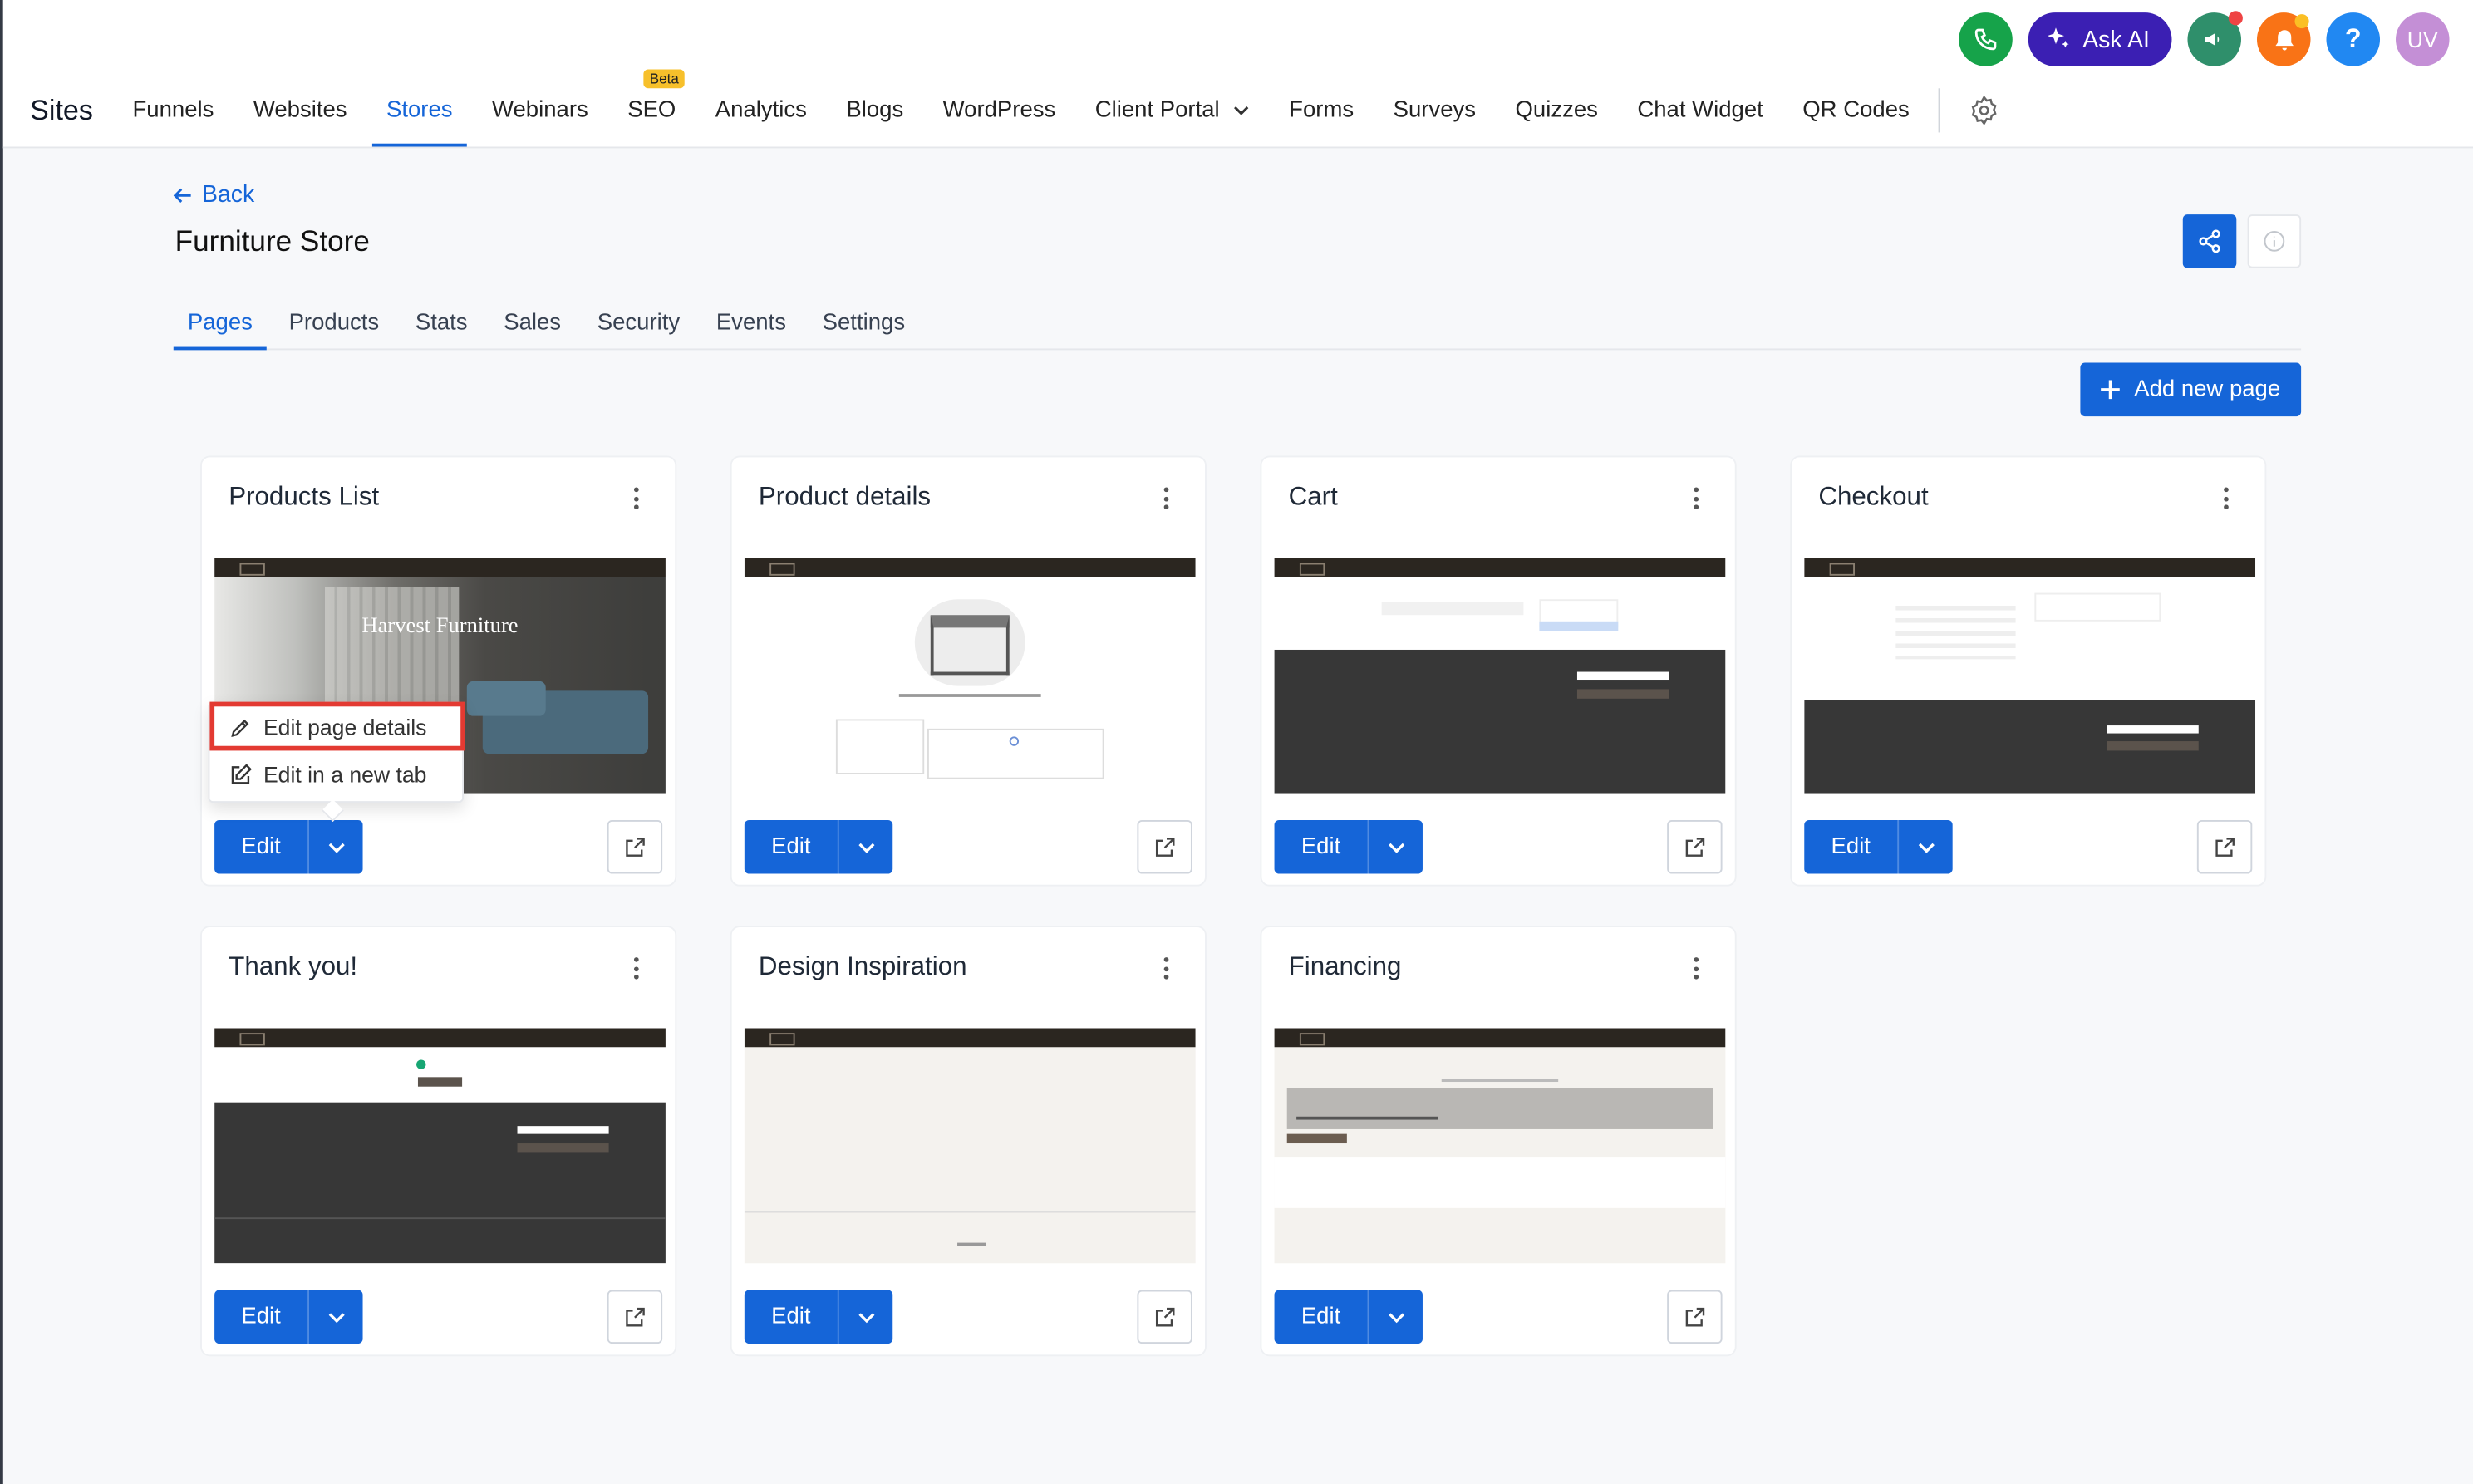 The image size is (2473, 1484). Describe the element at coordinates (1345, 966) in the screenshot. I see `card-title: Financing` at that location.